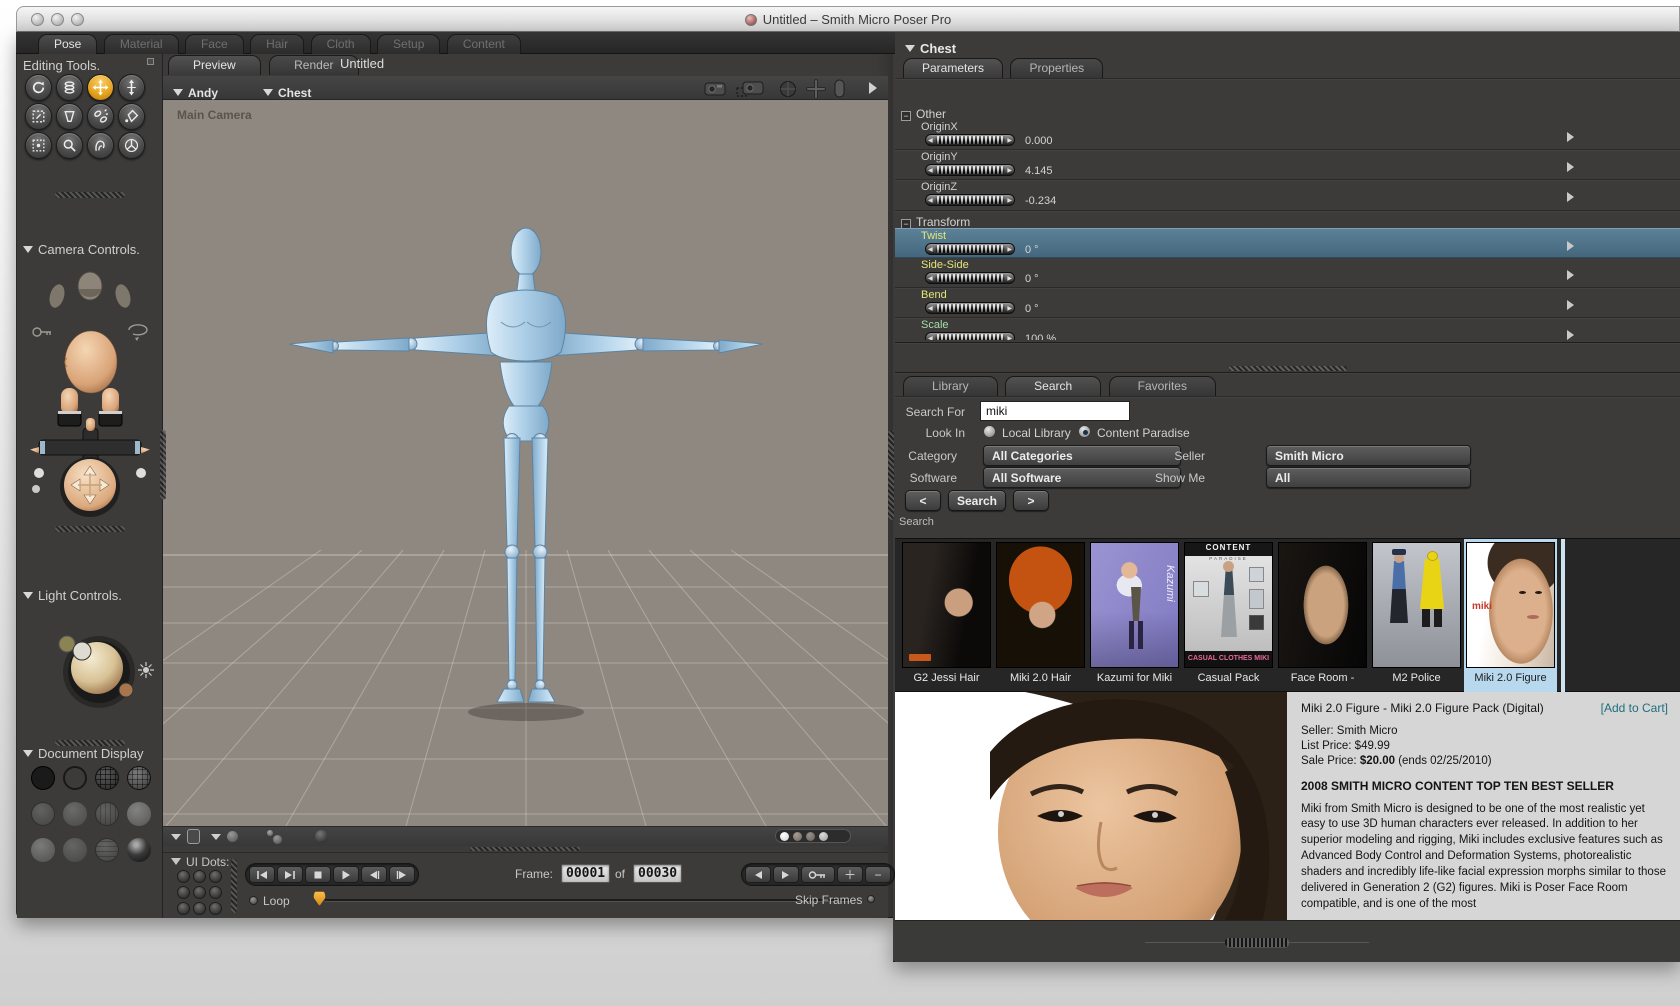  What do you see at coordinates (163, 465) in the screenshot?
I see `sidebar-divider-grip` at bounding box center [163, 465].